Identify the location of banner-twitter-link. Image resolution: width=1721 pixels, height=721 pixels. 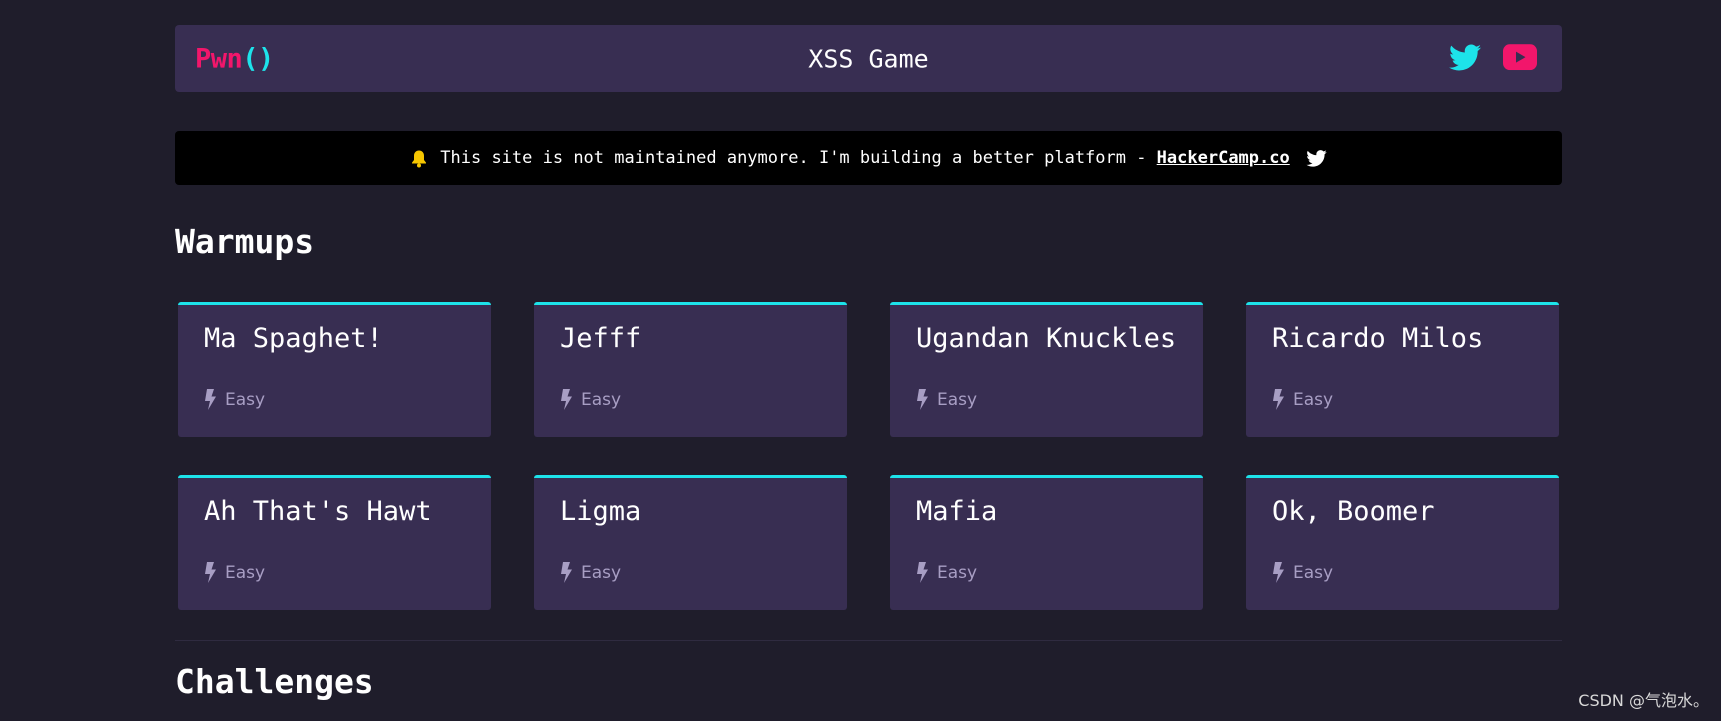
(1316, 158).